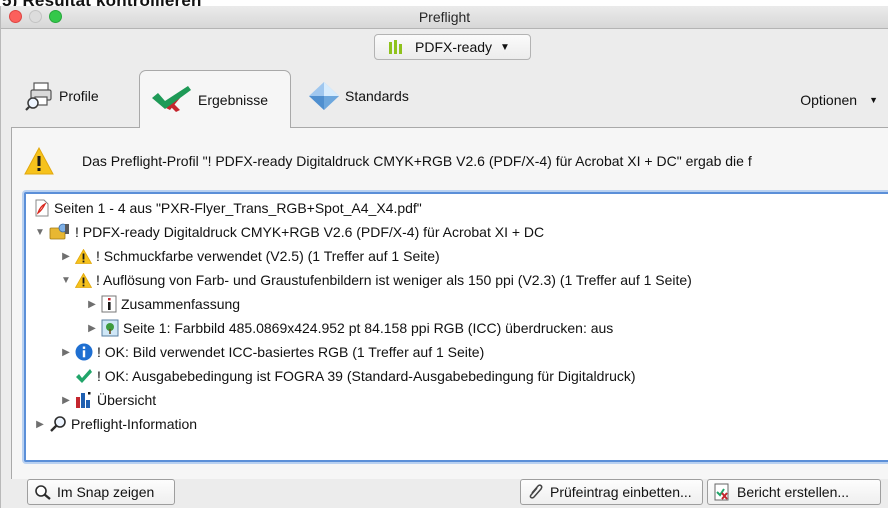 The width and height of the screenshot is (888, 508). I want to click on tab-profile-label: Profile, so click(79, 96).